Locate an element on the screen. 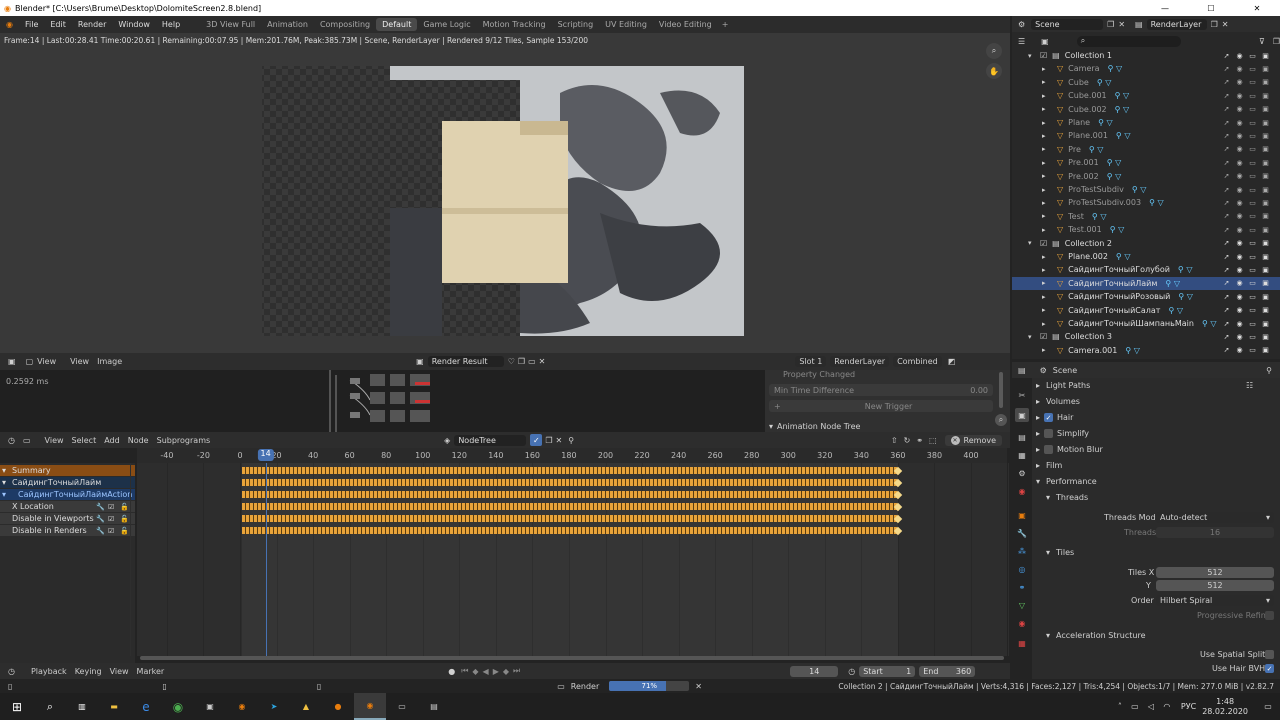 The width and height of the screenshot is (1280, 720). scene-icon: ⚙ is located at coordinates (1021, 24).